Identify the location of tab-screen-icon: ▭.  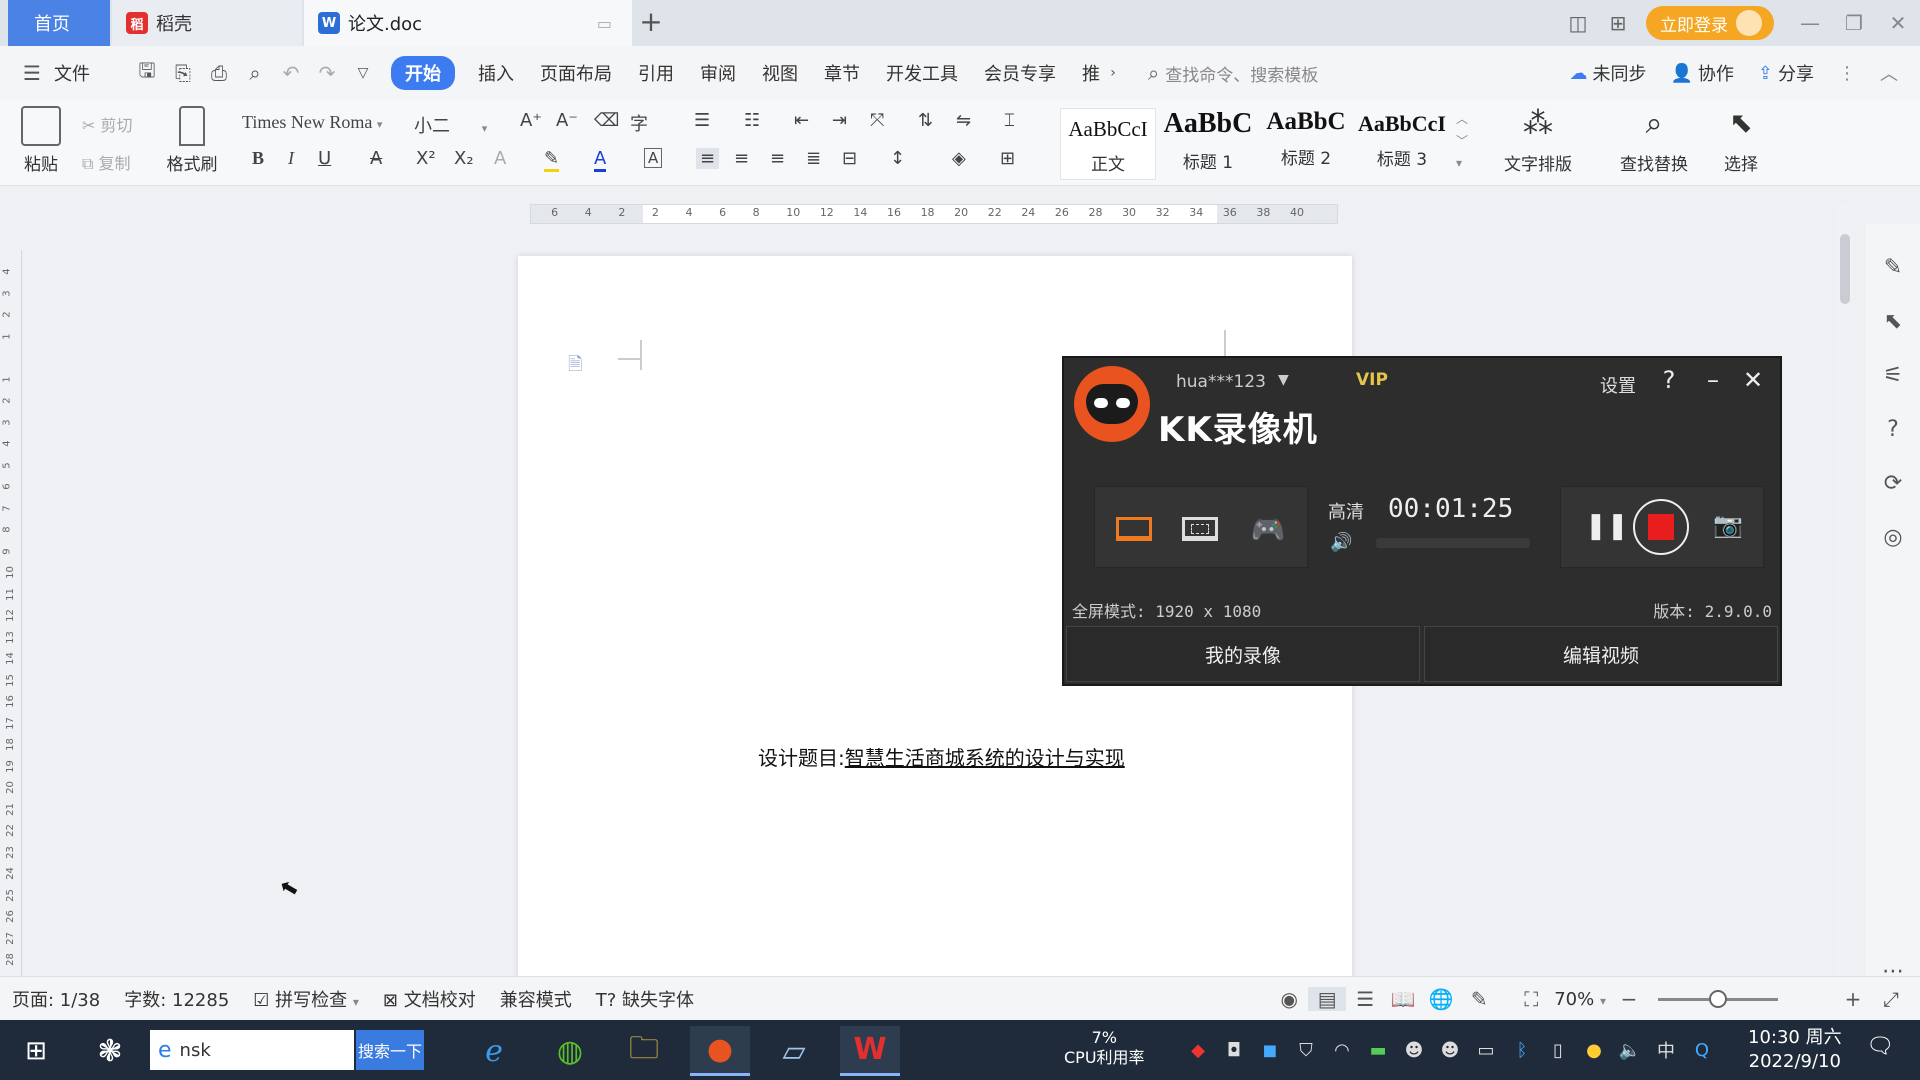
(604, 23).